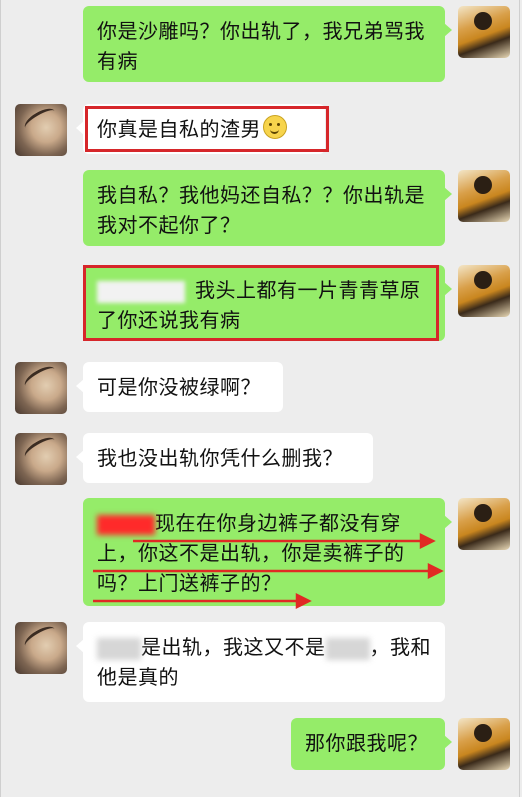 This screenshot has height=797, width=522. I want to click on annotation-arrows, so click(268, 571).